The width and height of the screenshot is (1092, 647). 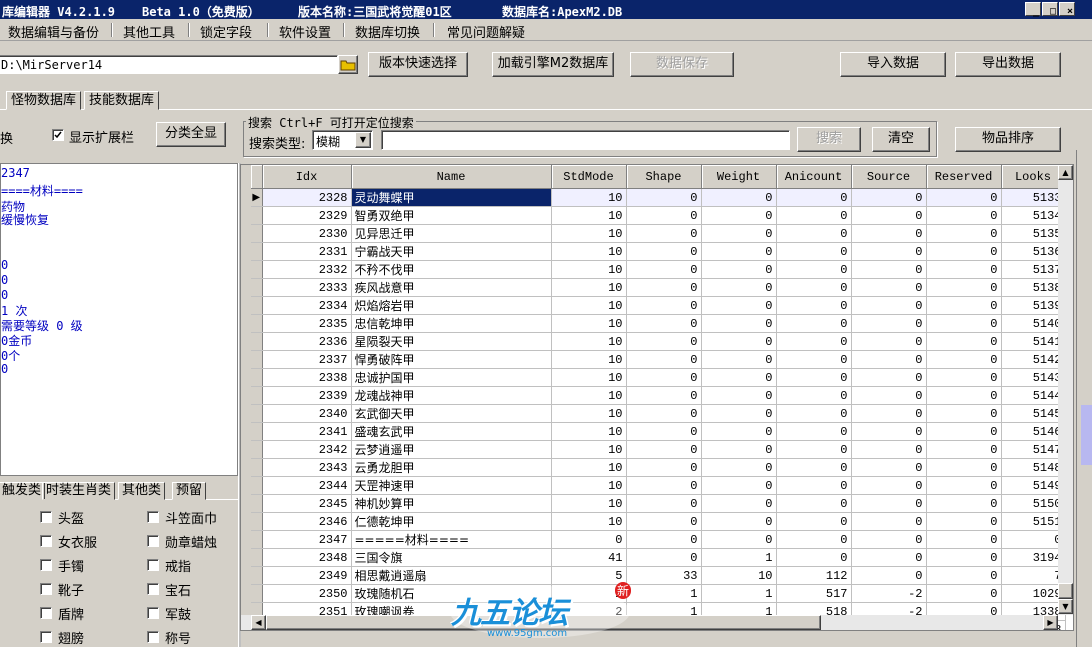 What do you see at coordinates (191, 134) in the screenshot?
I see `show-all-categories-button: 分类全显` at bounding box center [191, 134].